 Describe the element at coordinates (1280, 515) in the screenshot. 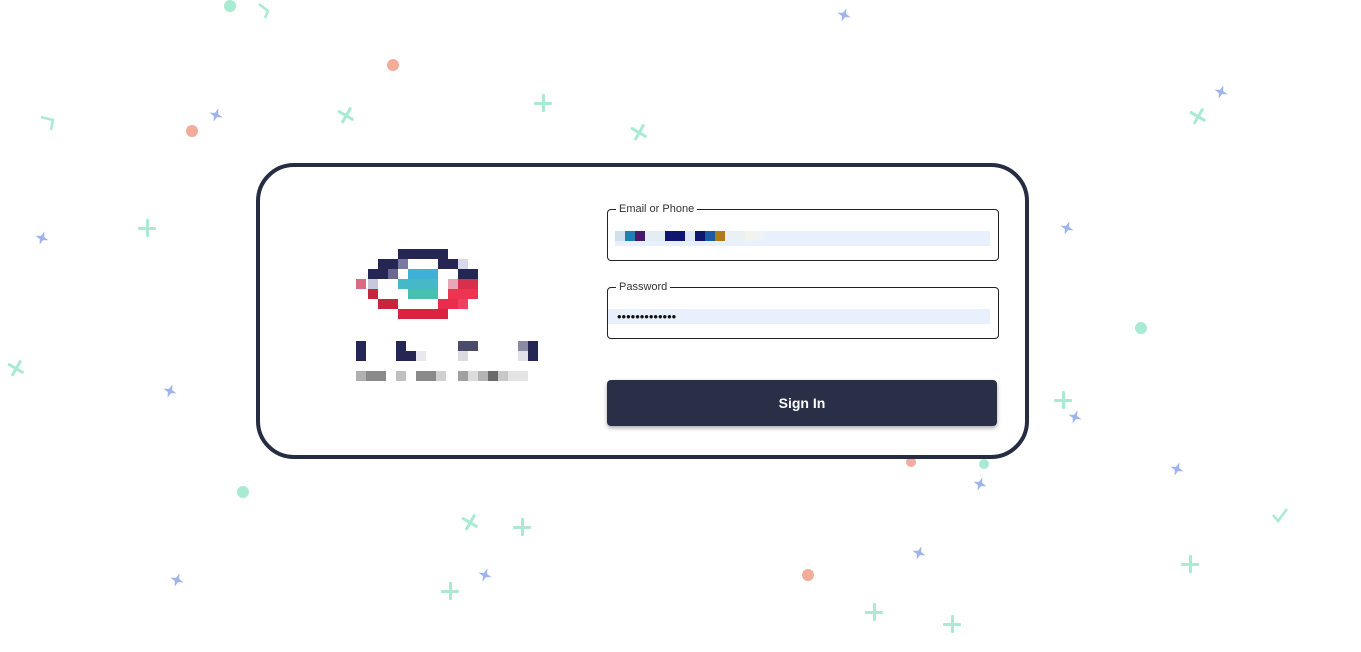

I see `confetti-check-icon` at that location.